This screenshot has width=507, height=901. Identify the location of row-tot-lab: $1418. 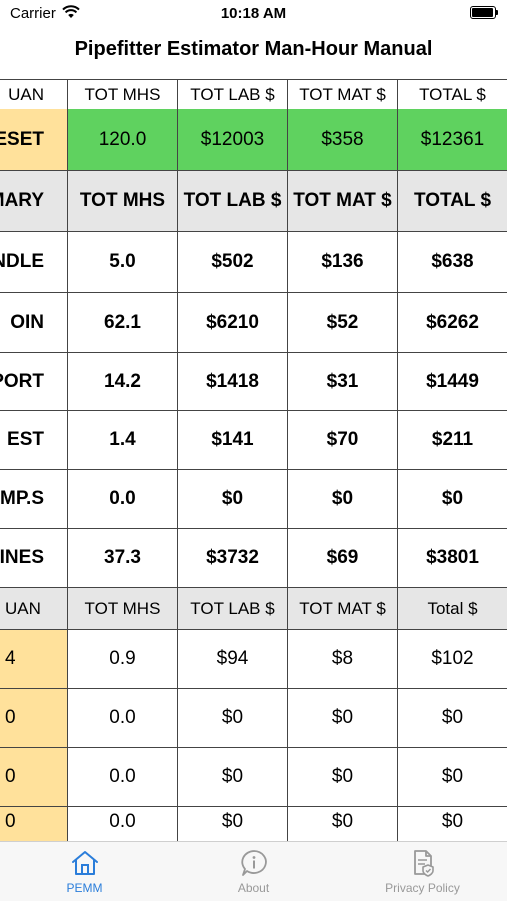
(233, 382).